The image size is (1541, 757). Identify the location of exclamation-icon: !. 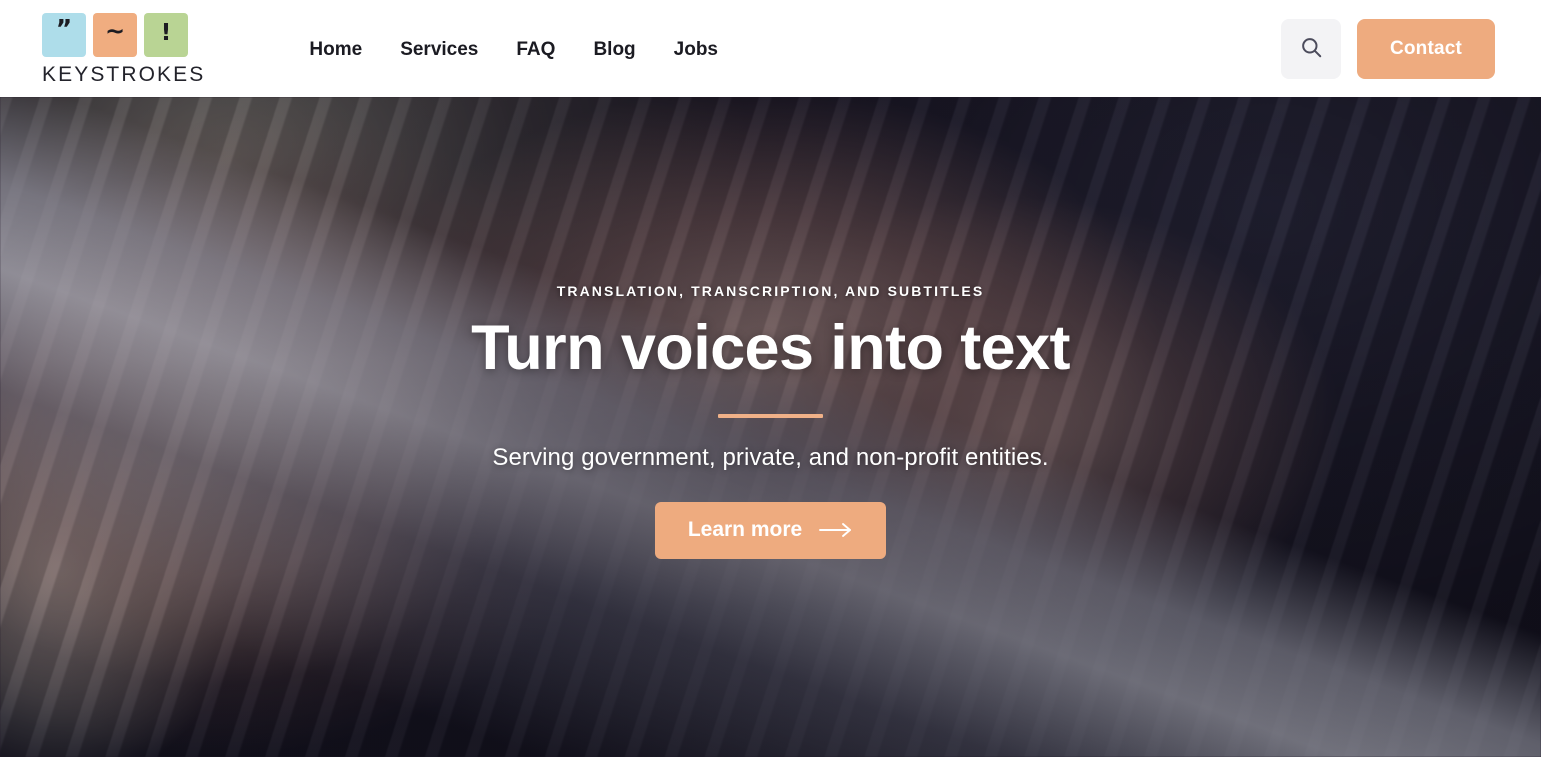
(166, 34).